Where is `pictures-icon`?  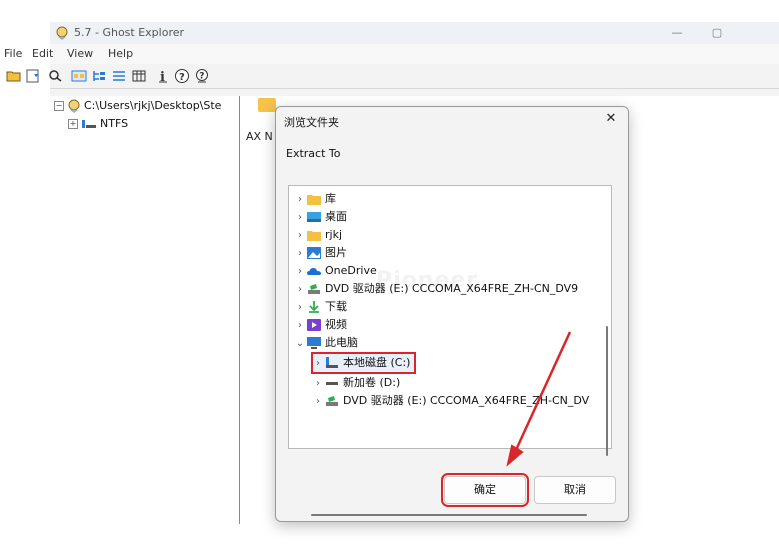 pictures-icon is located at coordinates (314, 253).